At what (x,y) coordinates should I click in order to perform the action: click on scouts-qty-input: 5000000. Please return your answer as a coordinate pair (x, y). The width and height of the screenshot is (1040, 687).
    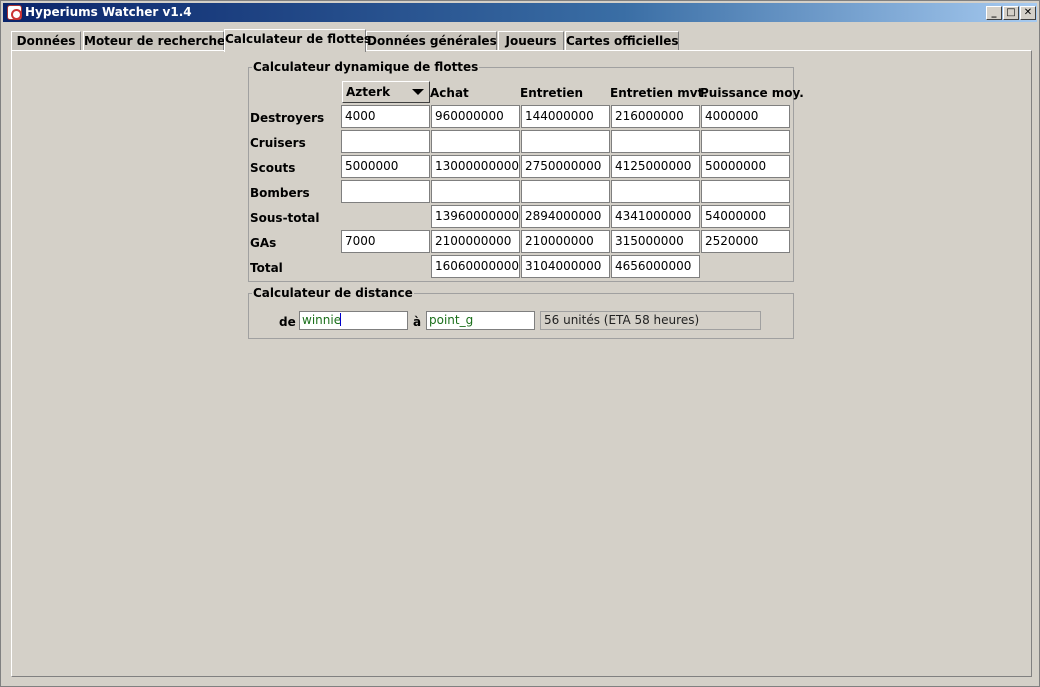
    Looking at the image, I should click on (385, 166).